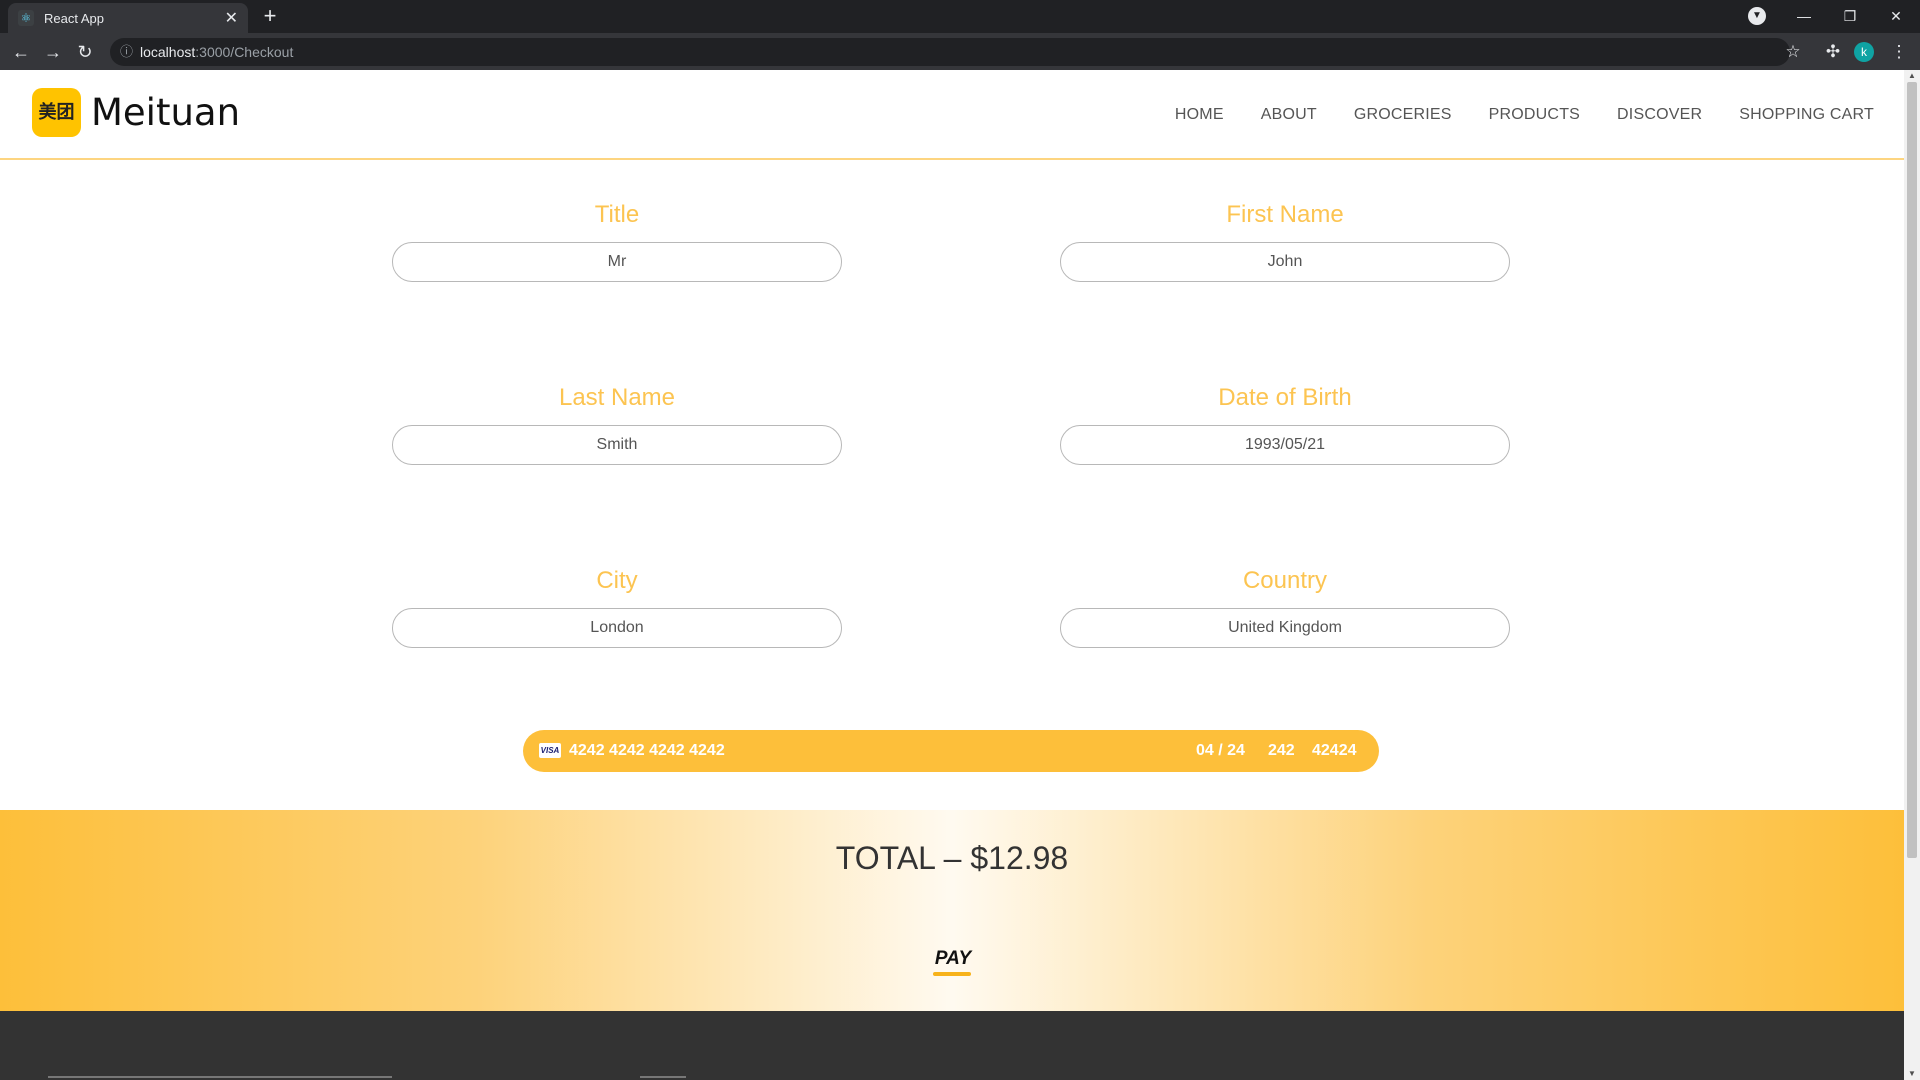  What do you see at coordinates (952, 974) in the screenshot?
I see `pay-underline` at bounding box center [952, 974].